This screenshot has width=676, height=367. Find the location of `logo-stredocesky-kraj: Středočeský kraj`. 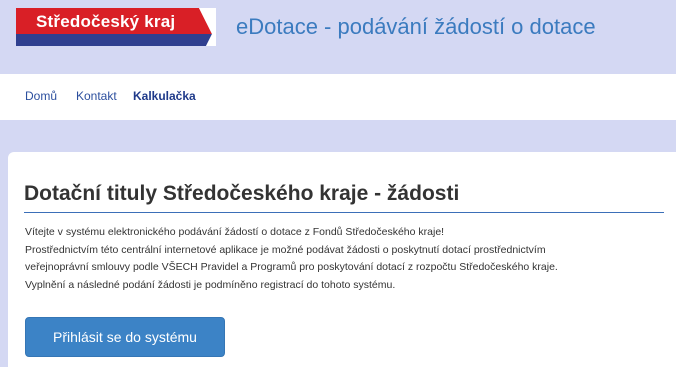

logo-stredocesky-kraj: Středočeský kraj is located at coordinates (116, 27).